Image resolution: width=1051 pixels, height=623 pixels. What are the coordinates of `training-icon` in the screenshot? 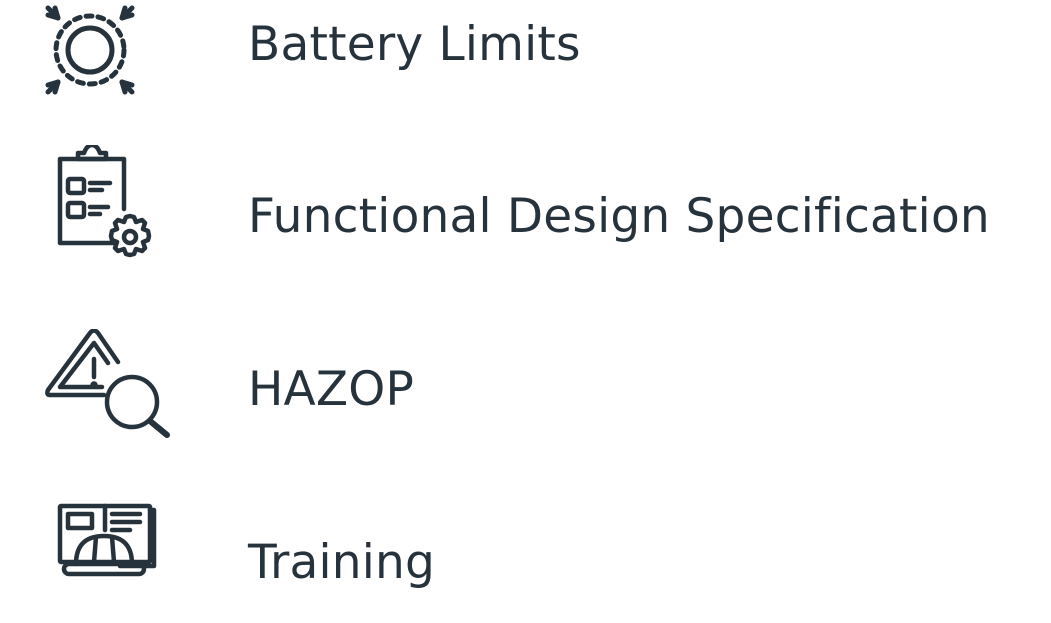 It's located at (110, 563).